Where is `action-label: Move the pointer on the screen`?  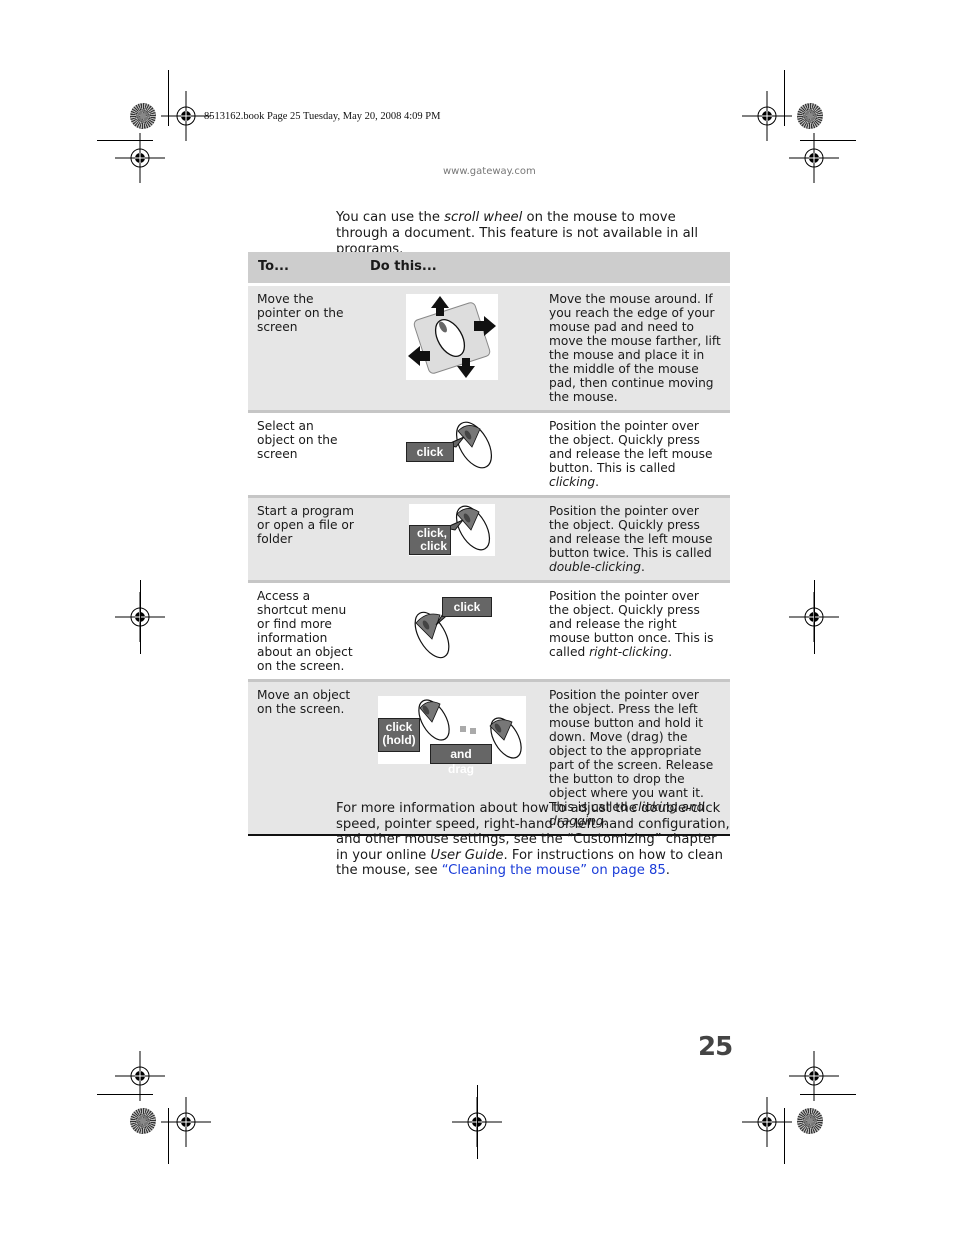
action-label: Move the pointer on the screen is located at coordinates (306, 348).